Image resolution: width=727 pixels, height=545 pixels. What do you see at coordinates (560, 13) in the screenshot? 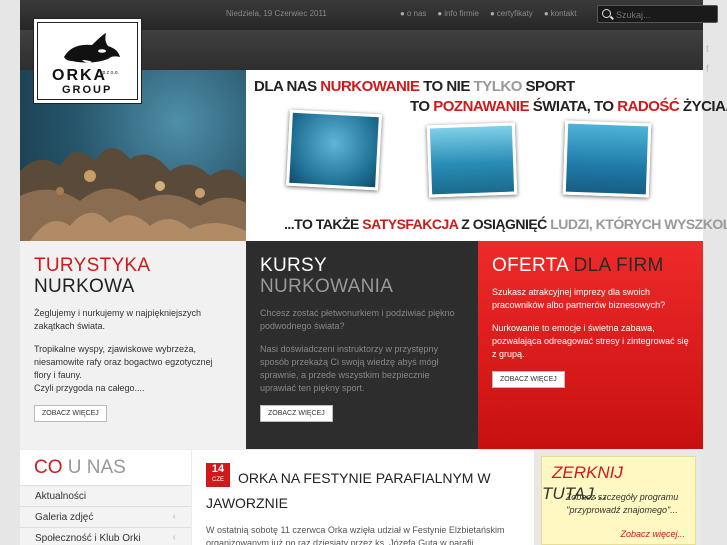
I see `nav-link-kontakt: ● kontakt` at bounding box center [560, 13].